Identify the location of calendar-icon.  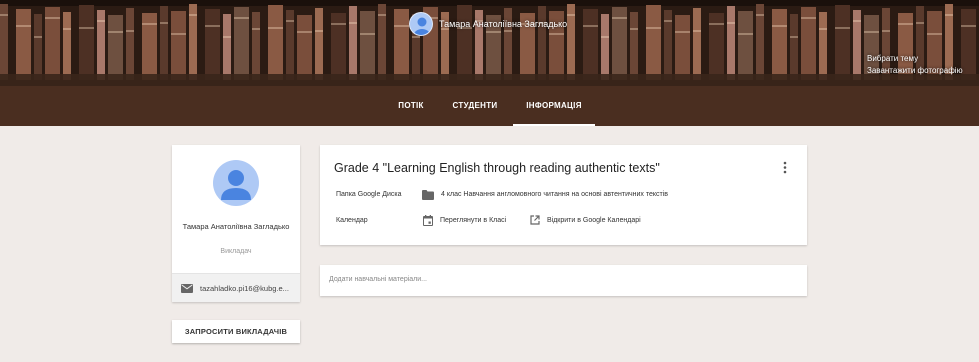
(428, 220).